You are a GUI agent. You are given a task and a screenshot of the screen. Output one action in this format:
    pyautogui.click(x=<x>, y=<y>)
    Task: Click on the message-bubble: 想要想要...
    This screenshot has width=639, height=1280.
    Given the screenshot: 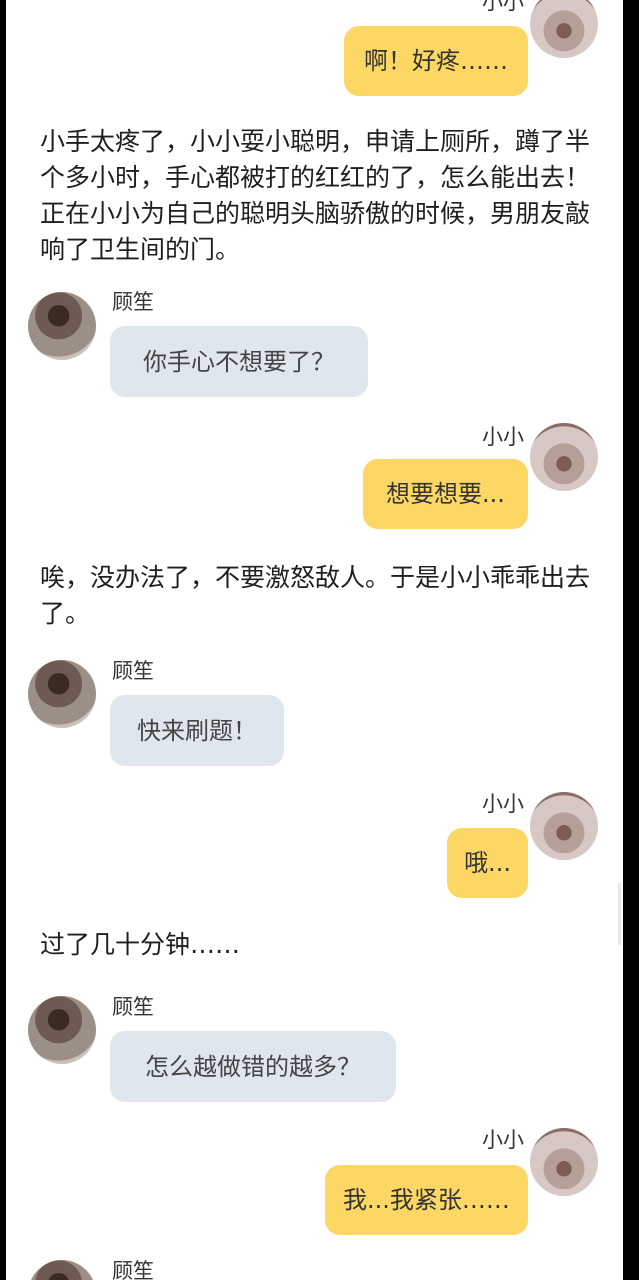 What is the action you would take?
    pyautogui.click(x=445, y=494)
    